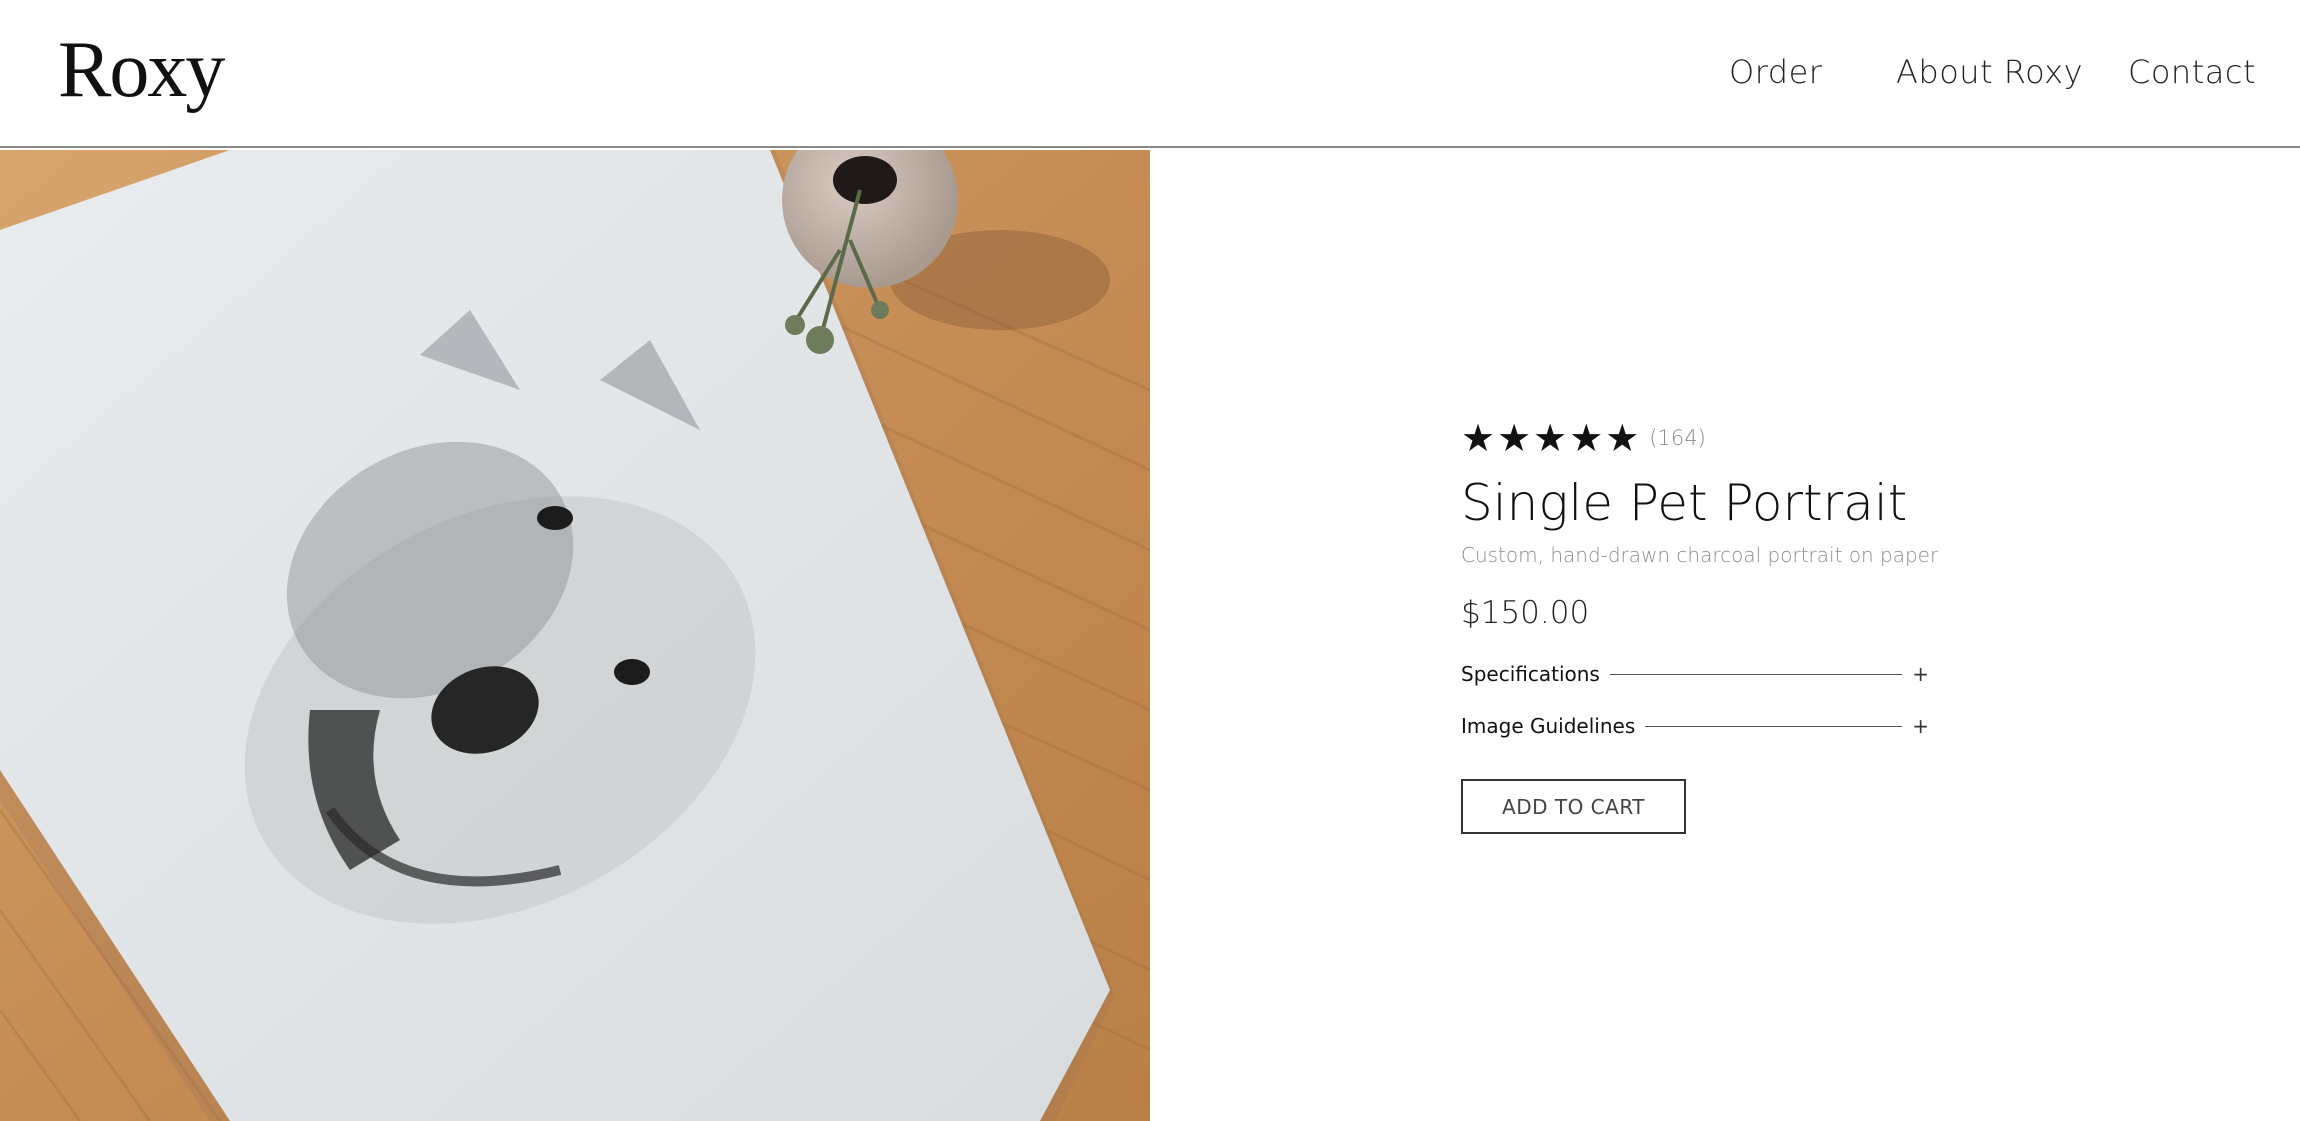 The width and height of the screenshot is (2300, 1121). I want to click on site-logo: Roxy, so click(141, 70).